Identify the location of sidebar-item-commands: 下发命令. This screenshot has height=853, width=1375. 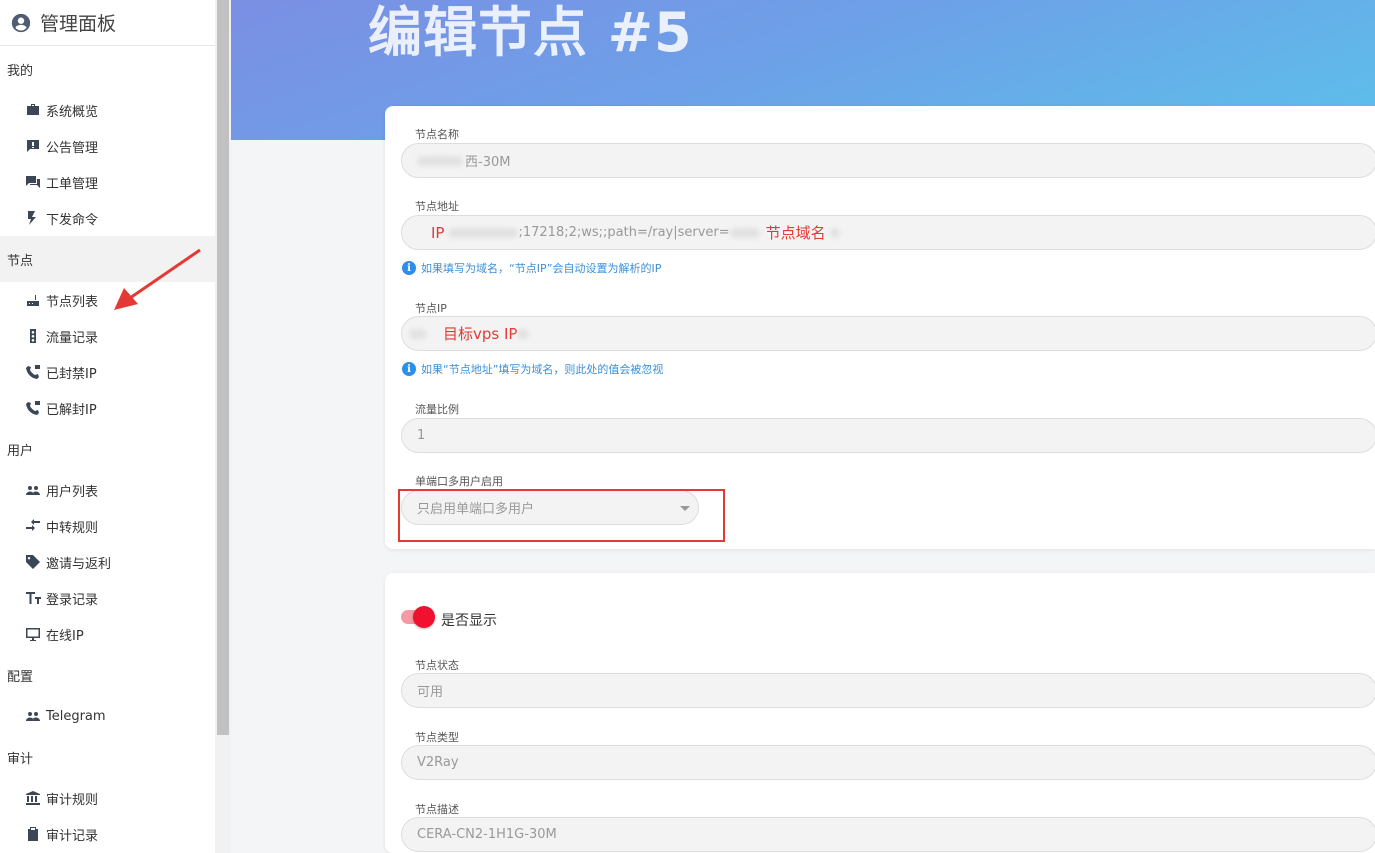
(107, 218).